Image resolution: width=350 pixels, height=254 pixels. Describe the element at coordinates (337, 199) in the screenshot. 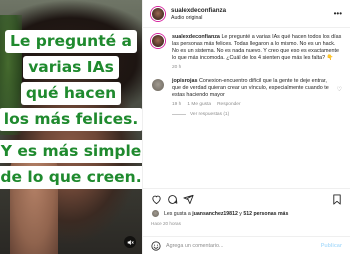

I see `bookmark-icon` at that location.